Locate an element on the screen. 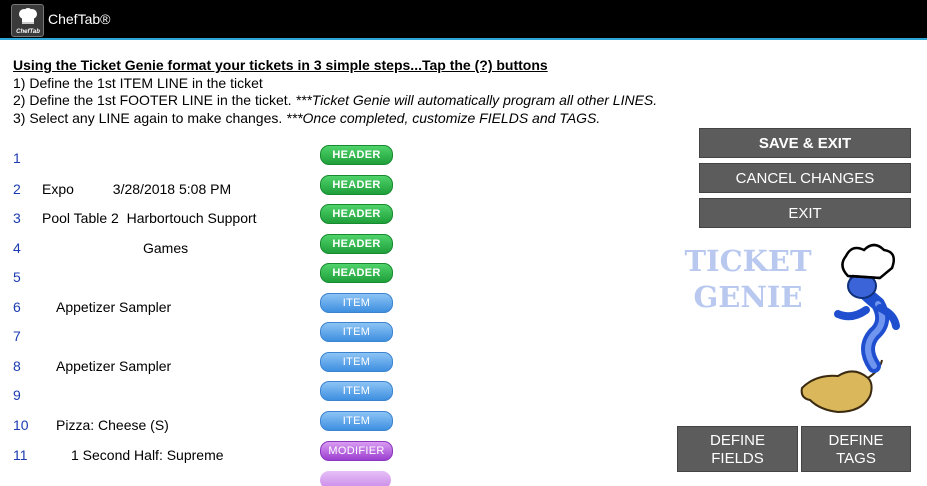  line-text: Games is located at coordinates (166, 248).